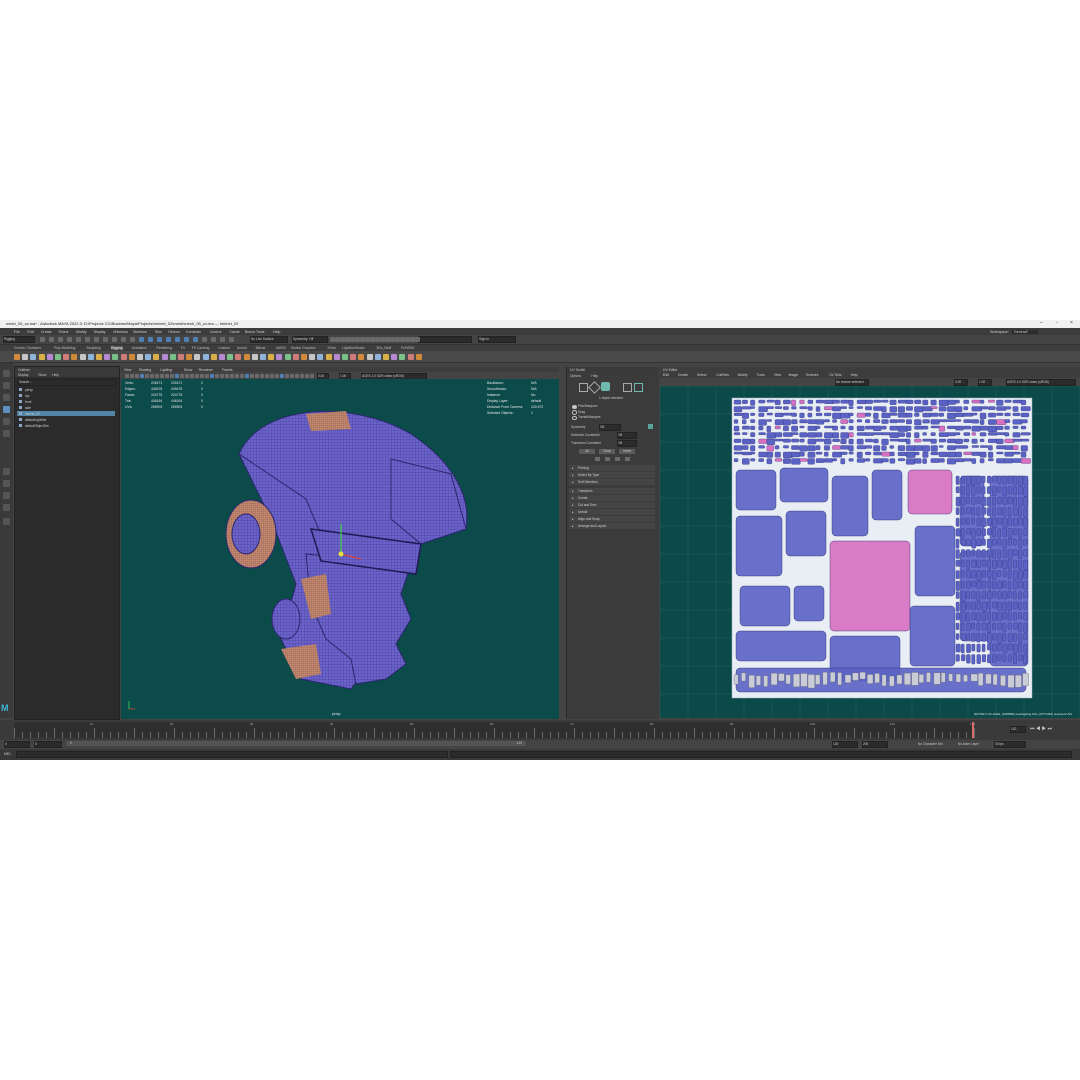 Image resolution: width=1080 pixels, height=1080 pixels. I want to click on shelf-tab: FUNSSK, so click(408, 348).